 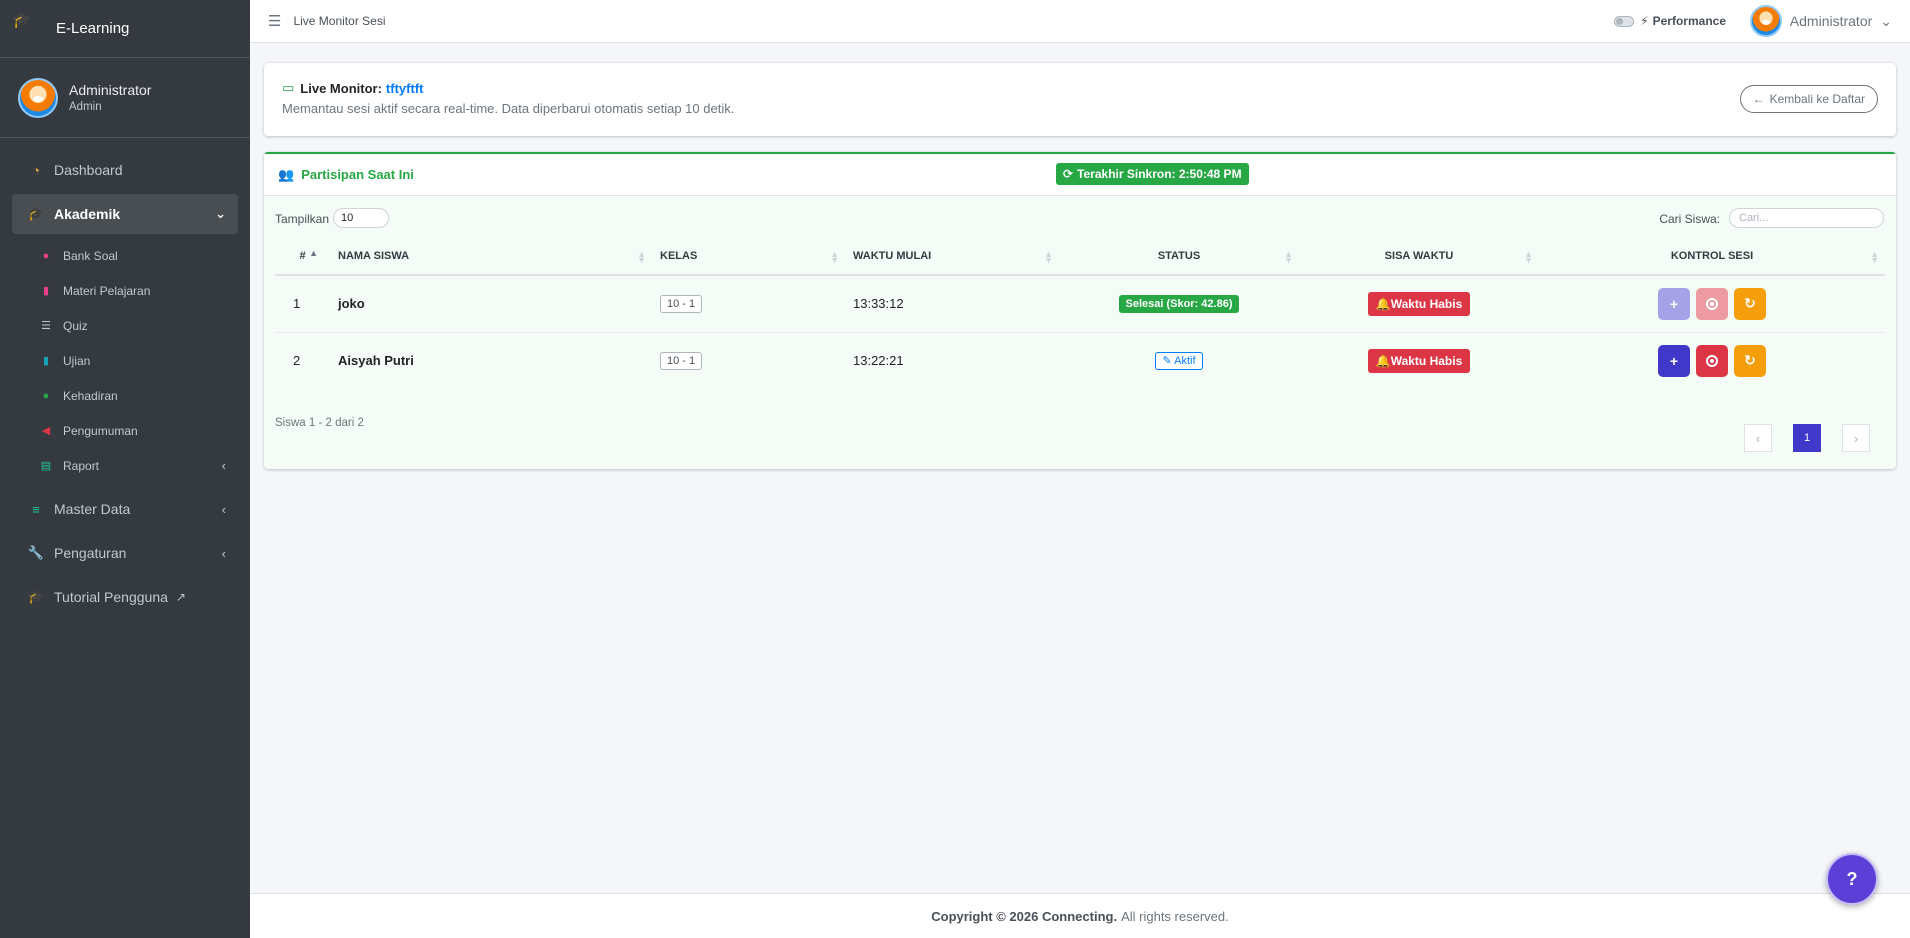 What do you see at coordinates (491, 304) in the screenshot?
I see `student-name: joko` at bounding box center [491, 304].